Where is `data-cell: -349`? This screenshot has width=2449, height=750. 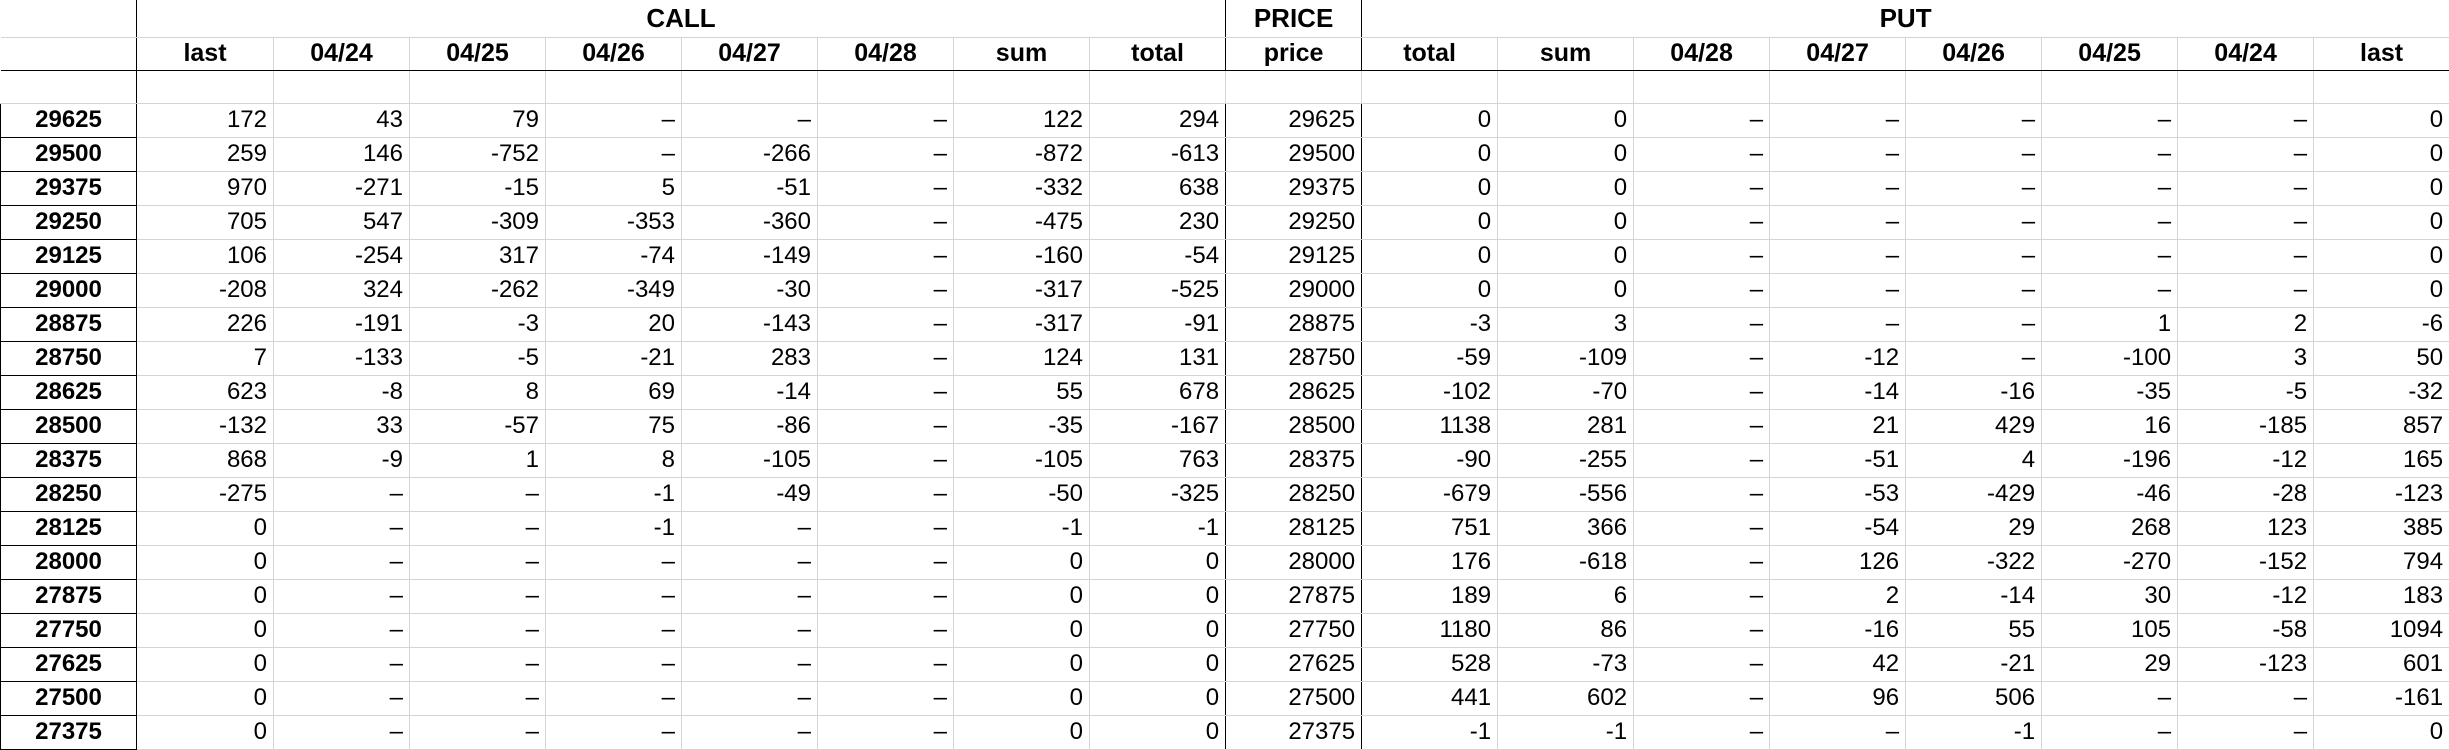
data-cell: -349 is located at coordinates (614, 290).